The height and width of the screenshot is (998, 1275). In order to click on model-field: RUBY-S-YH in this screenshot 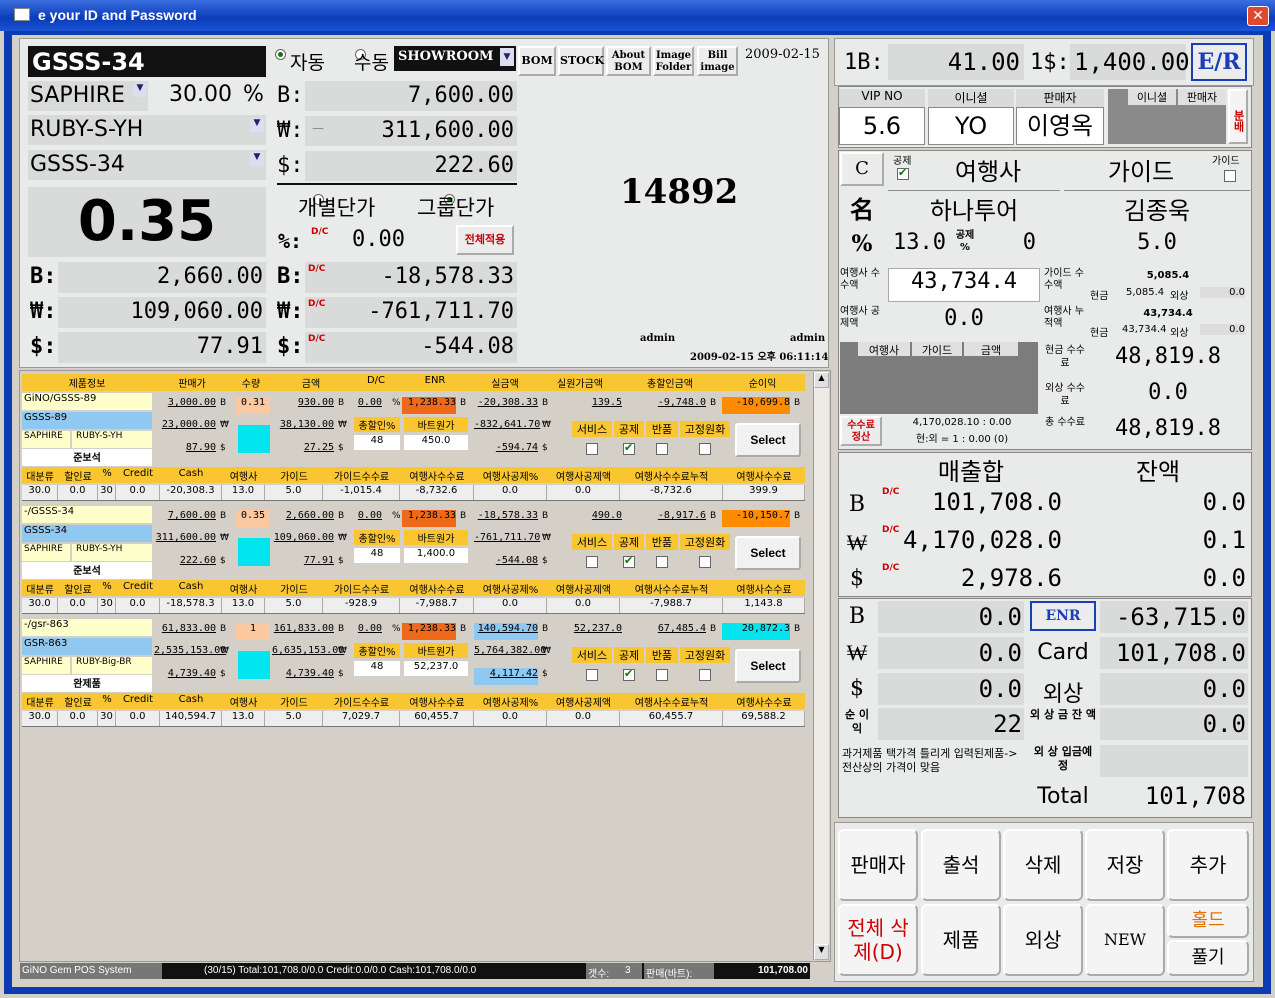, I will do `click(147, 130)`.